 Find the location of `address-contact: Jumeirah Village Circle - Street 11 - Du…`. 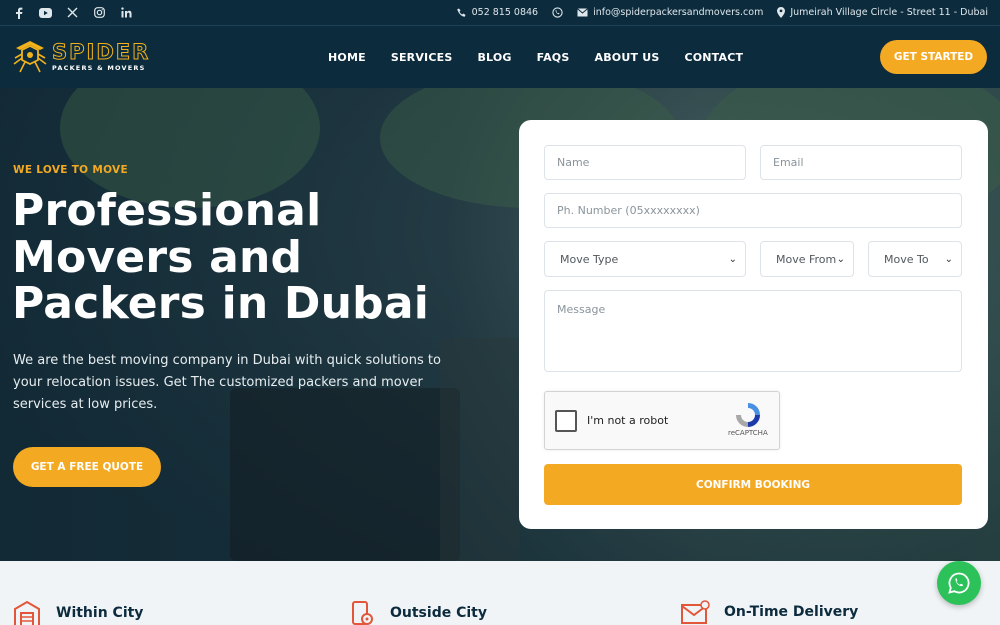

address-contact: Jumeirah Village Circle - Street 11 - Du… is located at coordinates (882, 12).